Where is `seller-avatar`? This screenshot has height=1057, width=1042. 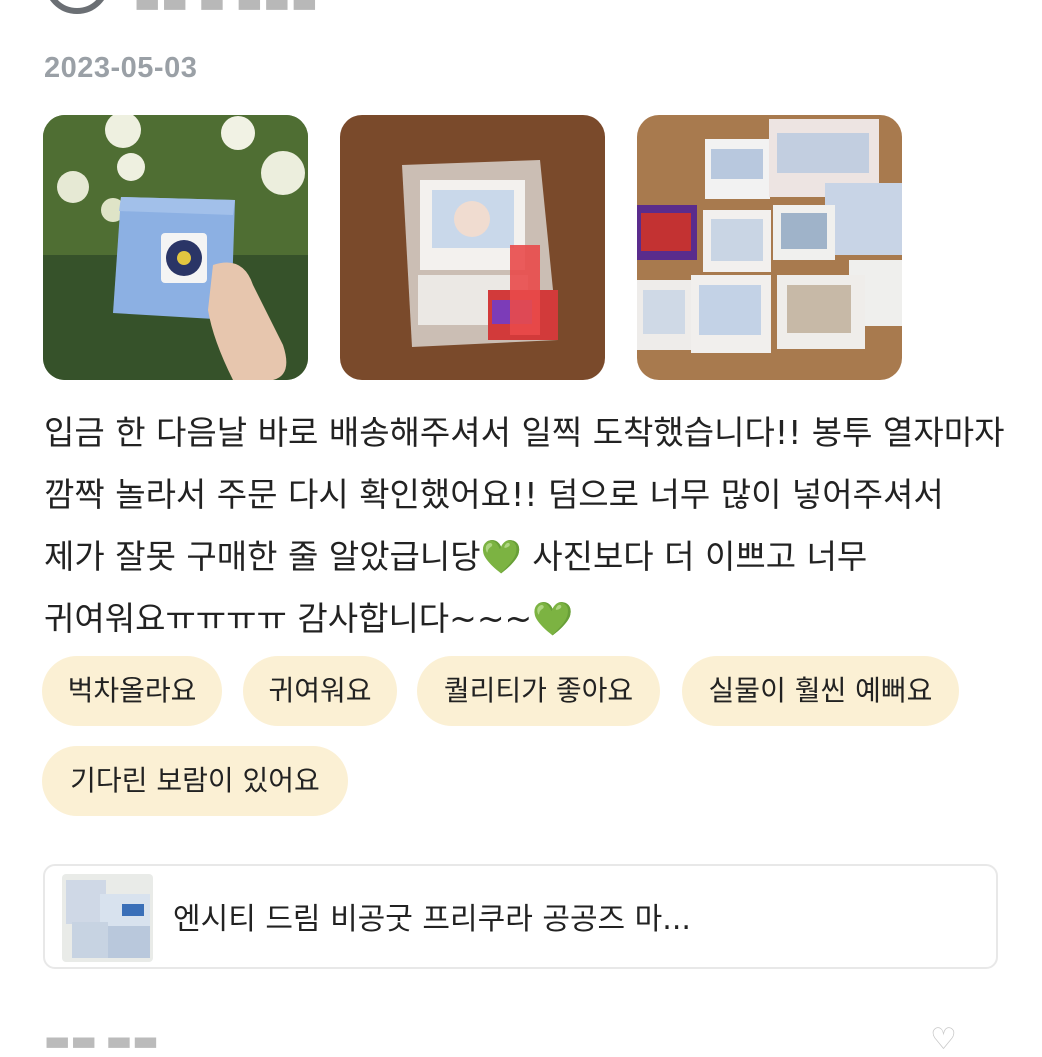 seller-avatar is located at coordinates (77, 7).